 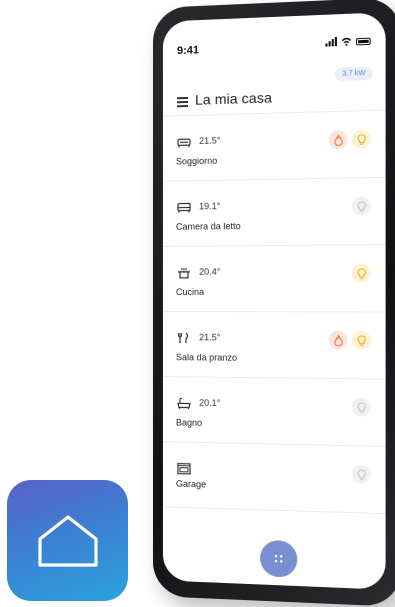 I want to click on status-icons, so click(x=347, y=41).